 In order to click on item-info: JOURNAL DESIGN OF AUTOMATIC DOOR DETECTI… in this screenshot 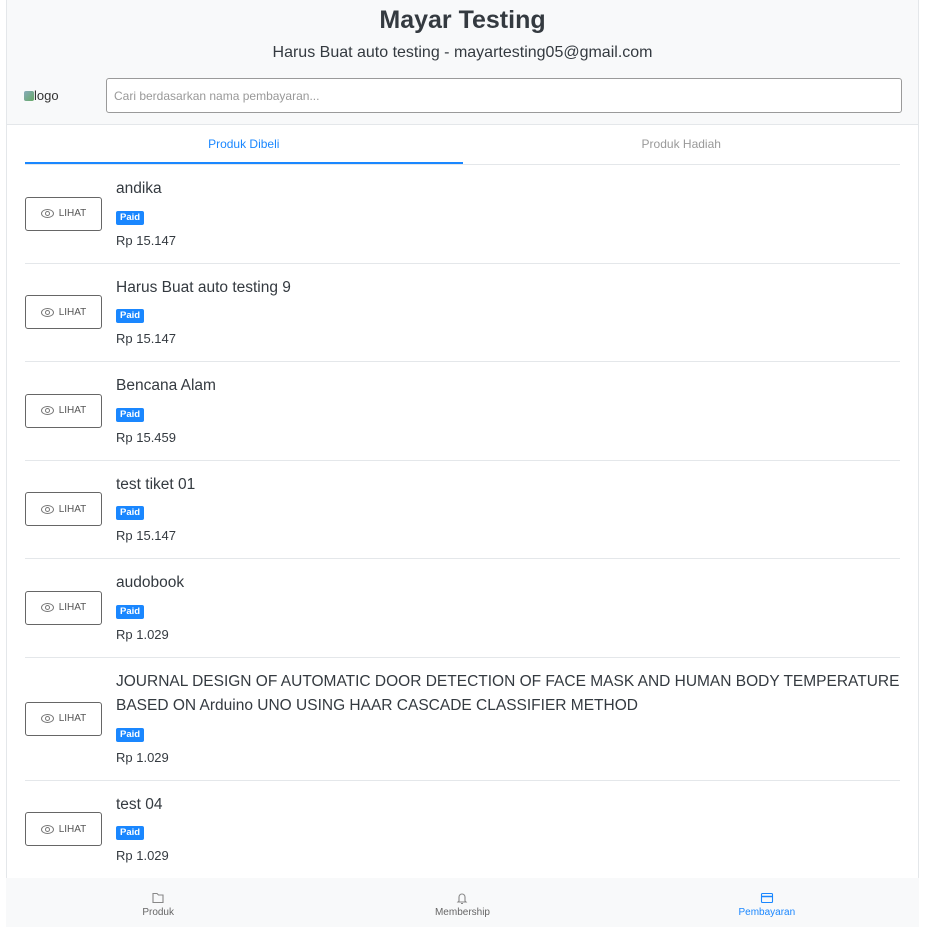, I will do `click(508, 719)`.